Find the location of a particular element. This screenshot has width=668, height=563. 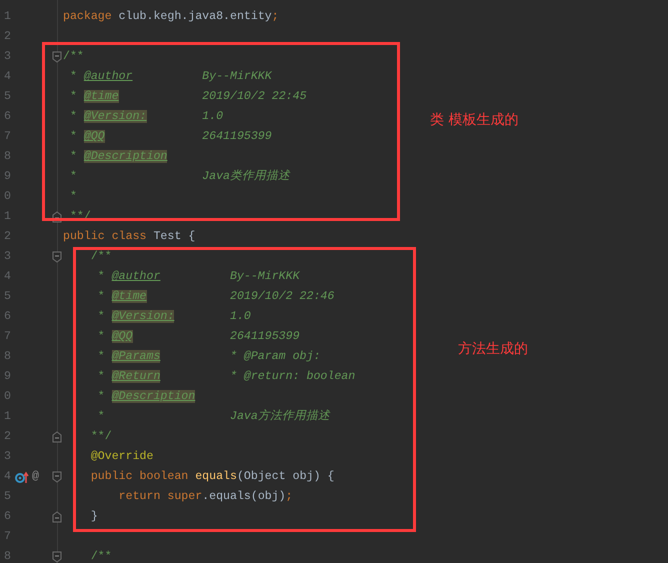

code-line: * @time 2019/10/2 22:46 is located at coordinates (215, 297).